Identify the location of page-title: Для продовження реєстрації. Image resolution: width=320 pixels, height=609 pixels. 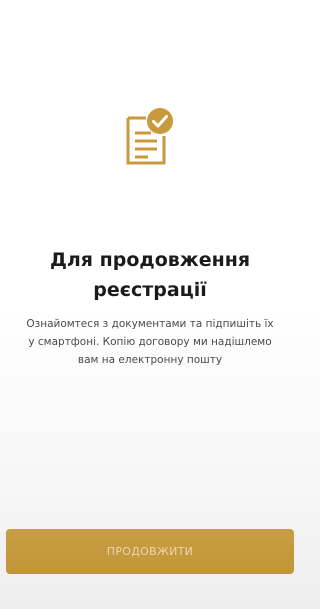
(150, 275).